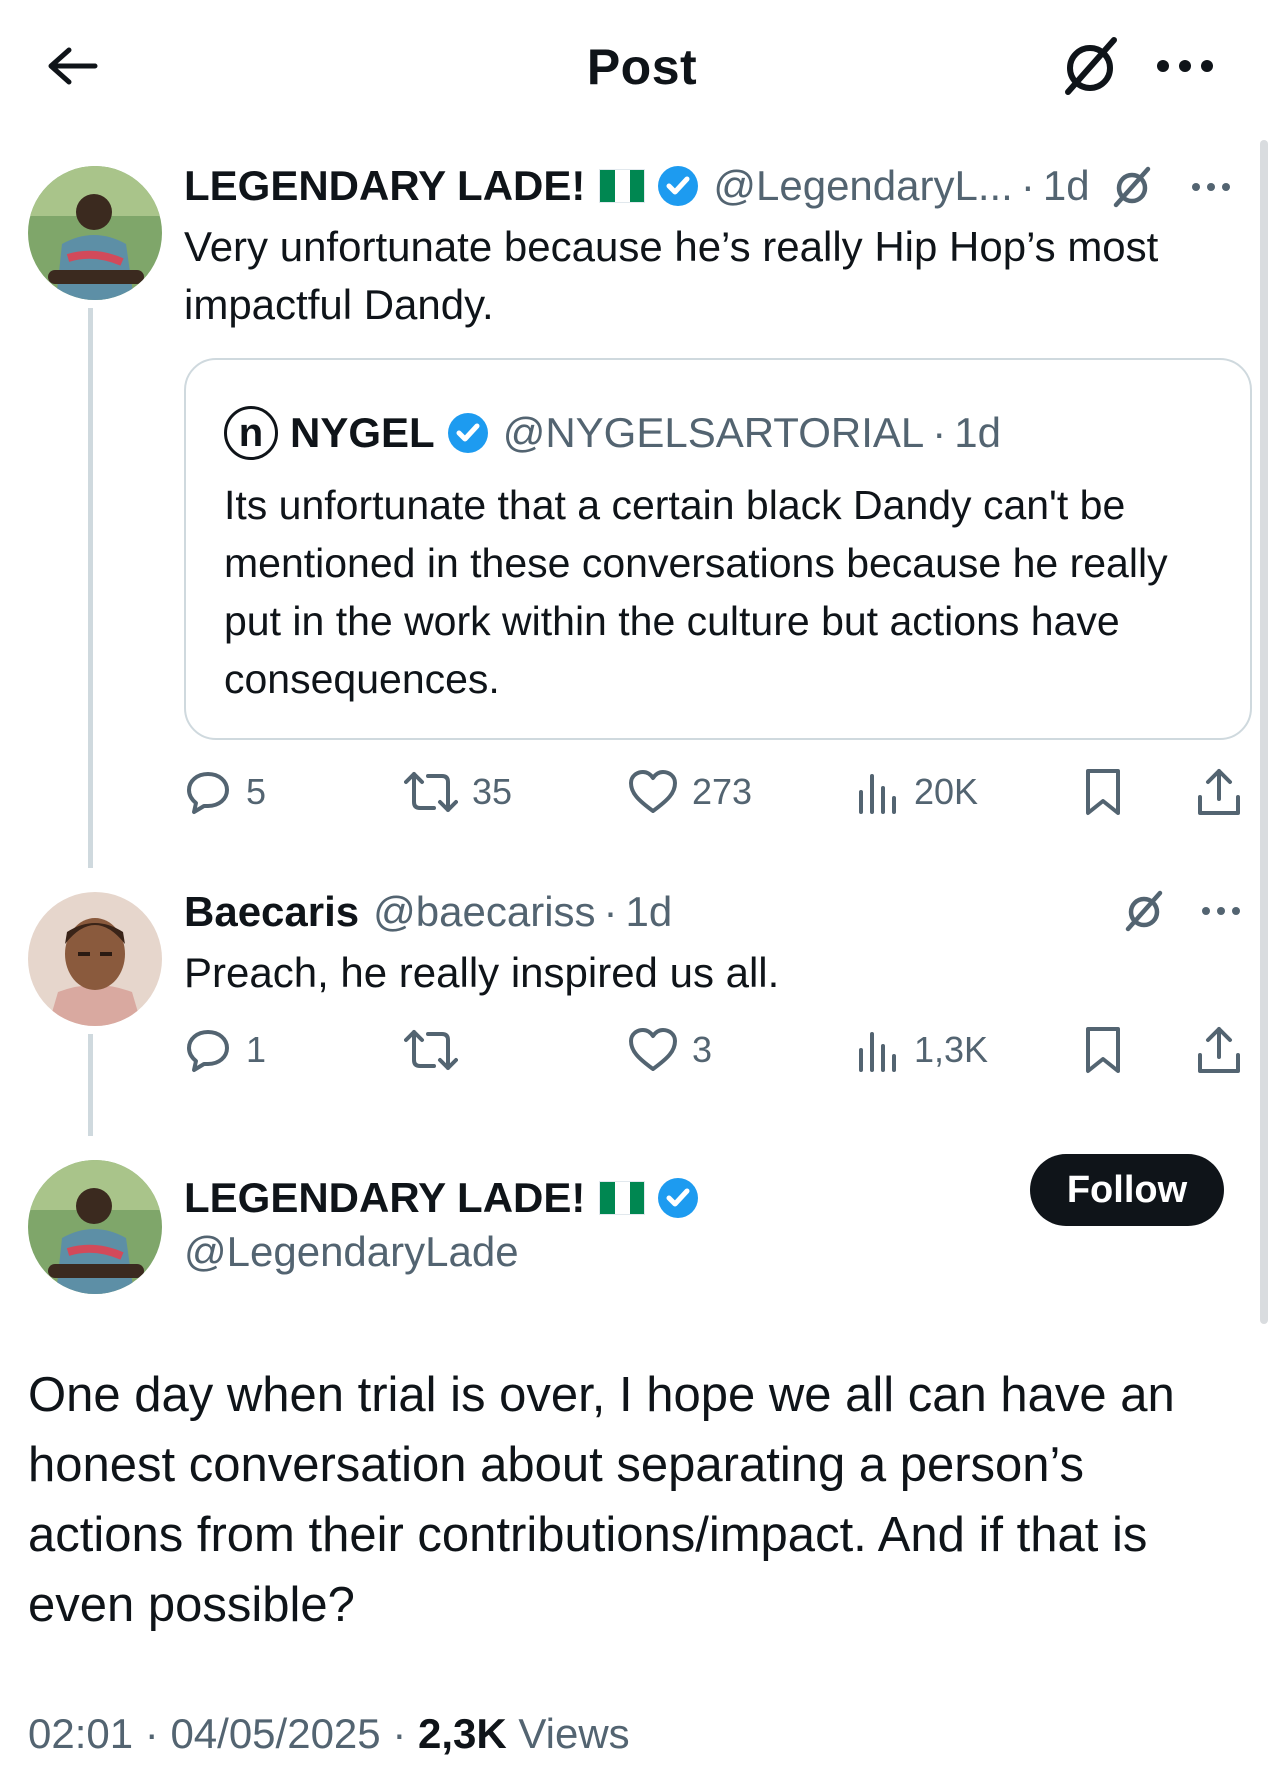 Image resolution: width=1284 pixels, height=1786 pixels. I want to click on reply-button: 5, so click(225, 792).